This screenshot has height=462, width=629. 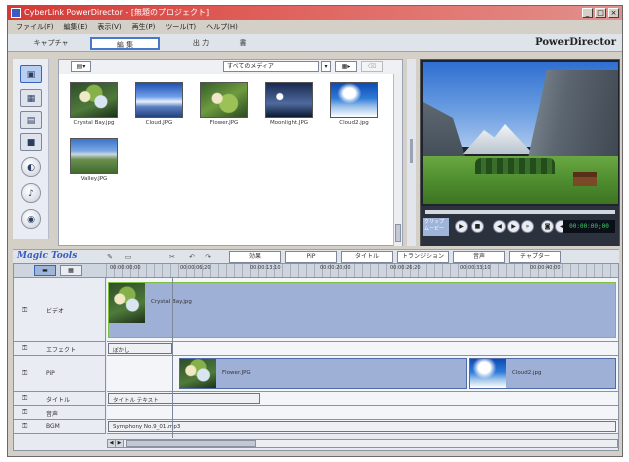 I want to click on menu-edit: 編集(E), so click(x=76, y=27).